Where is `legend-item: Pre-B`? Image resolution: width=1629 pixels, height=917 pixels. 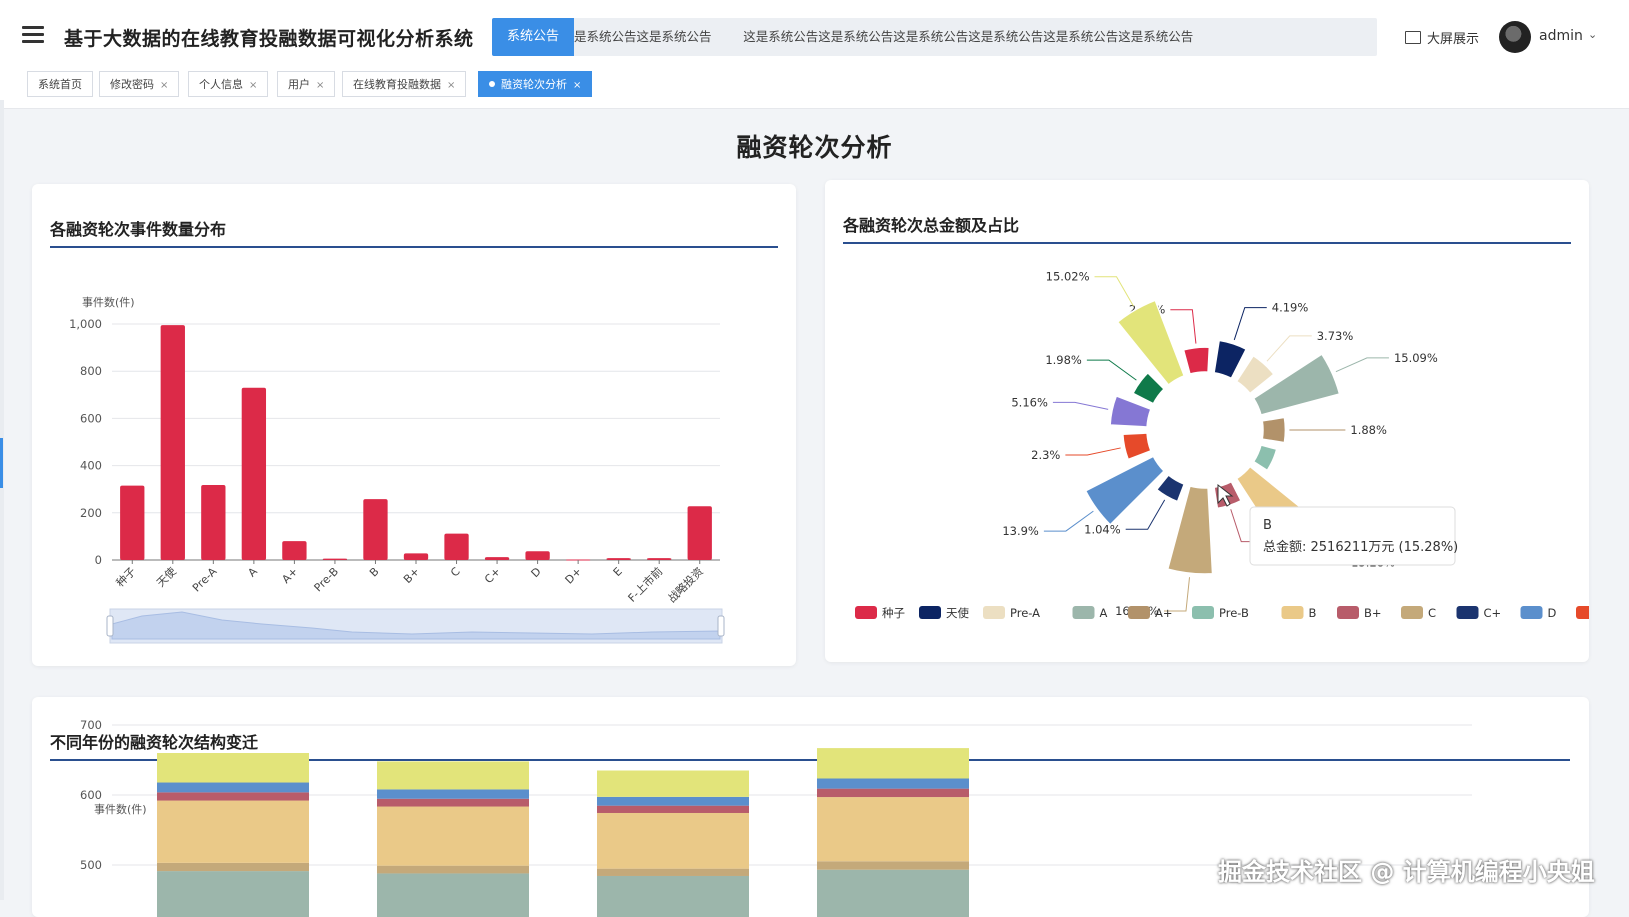
legend-item: Pre-B is located at coordinates (1234, 613).